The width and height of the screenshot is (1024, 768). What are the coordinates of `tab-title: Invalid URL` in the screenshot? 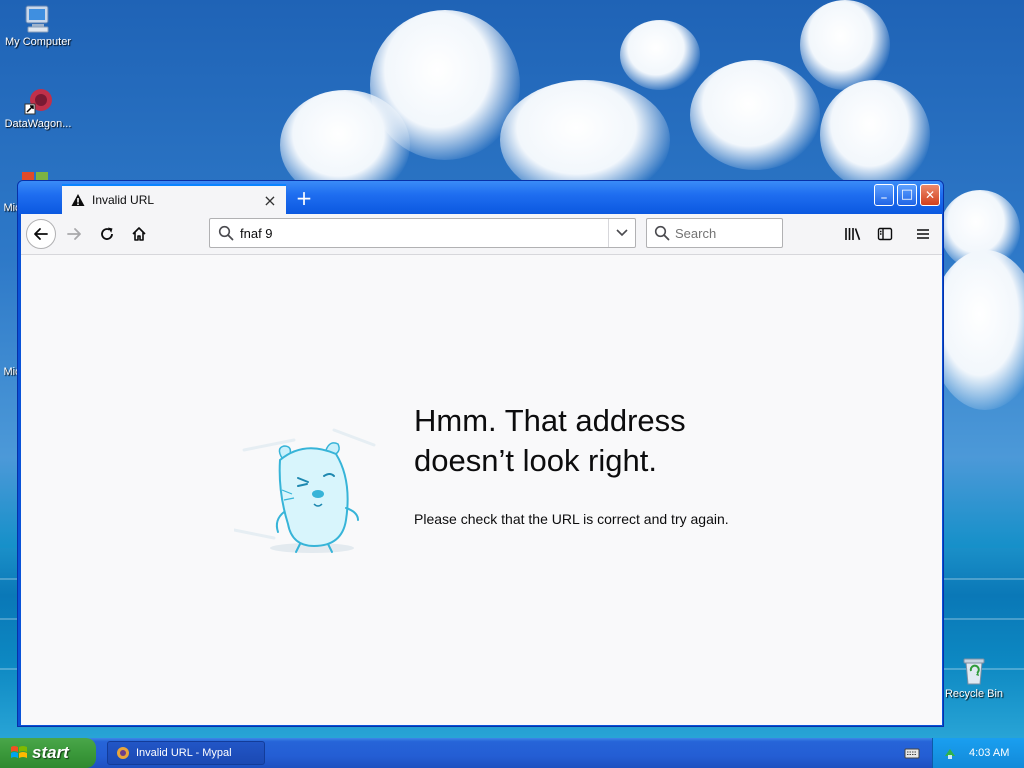 It's located at (123, 200).